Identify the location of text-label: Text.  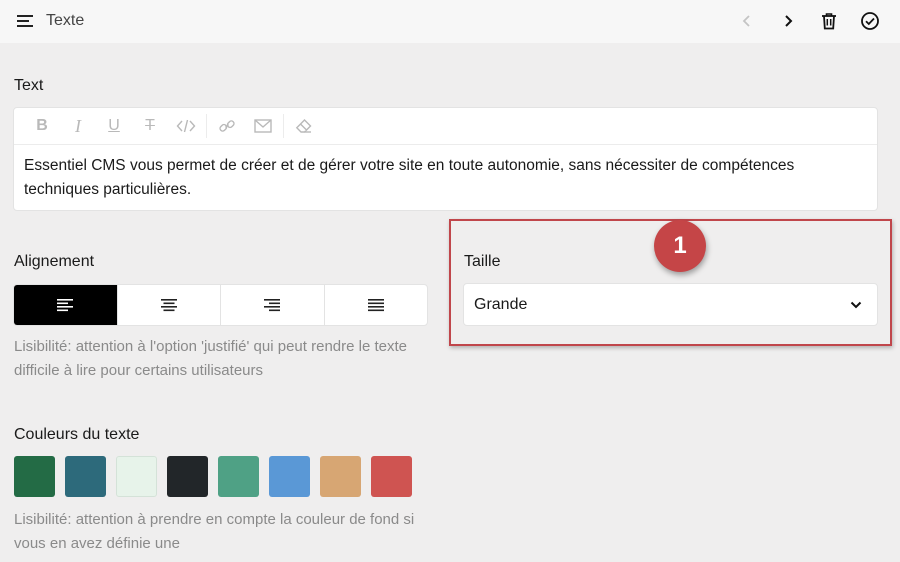
(29, 85).